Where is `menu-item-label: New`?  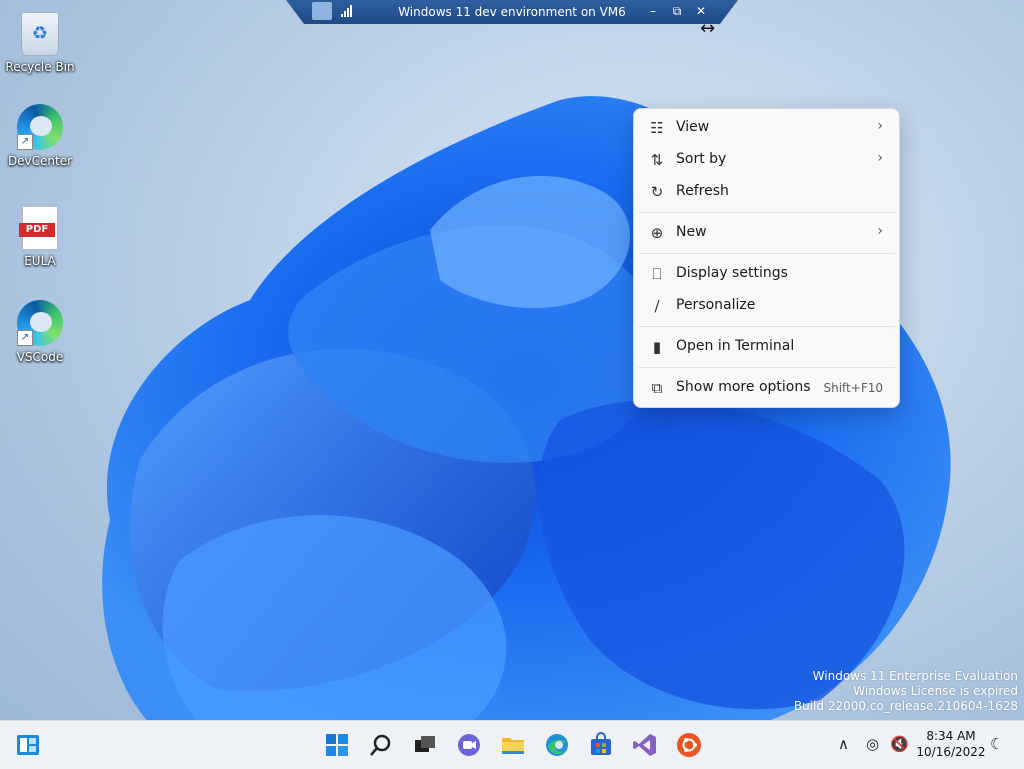
menu-item-label: New is located at coordinates (691, 232).